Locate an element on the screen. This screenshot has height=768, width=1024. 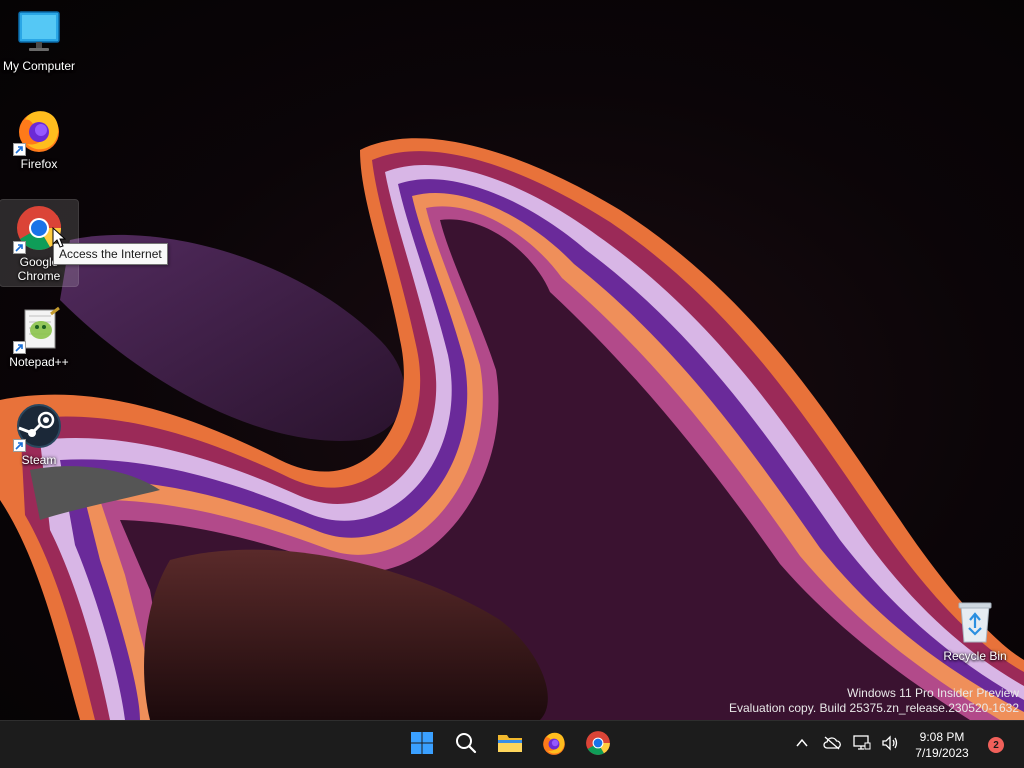
desktop-icon-notepadpp: Notepad++ is located at coordinates (39, 334).